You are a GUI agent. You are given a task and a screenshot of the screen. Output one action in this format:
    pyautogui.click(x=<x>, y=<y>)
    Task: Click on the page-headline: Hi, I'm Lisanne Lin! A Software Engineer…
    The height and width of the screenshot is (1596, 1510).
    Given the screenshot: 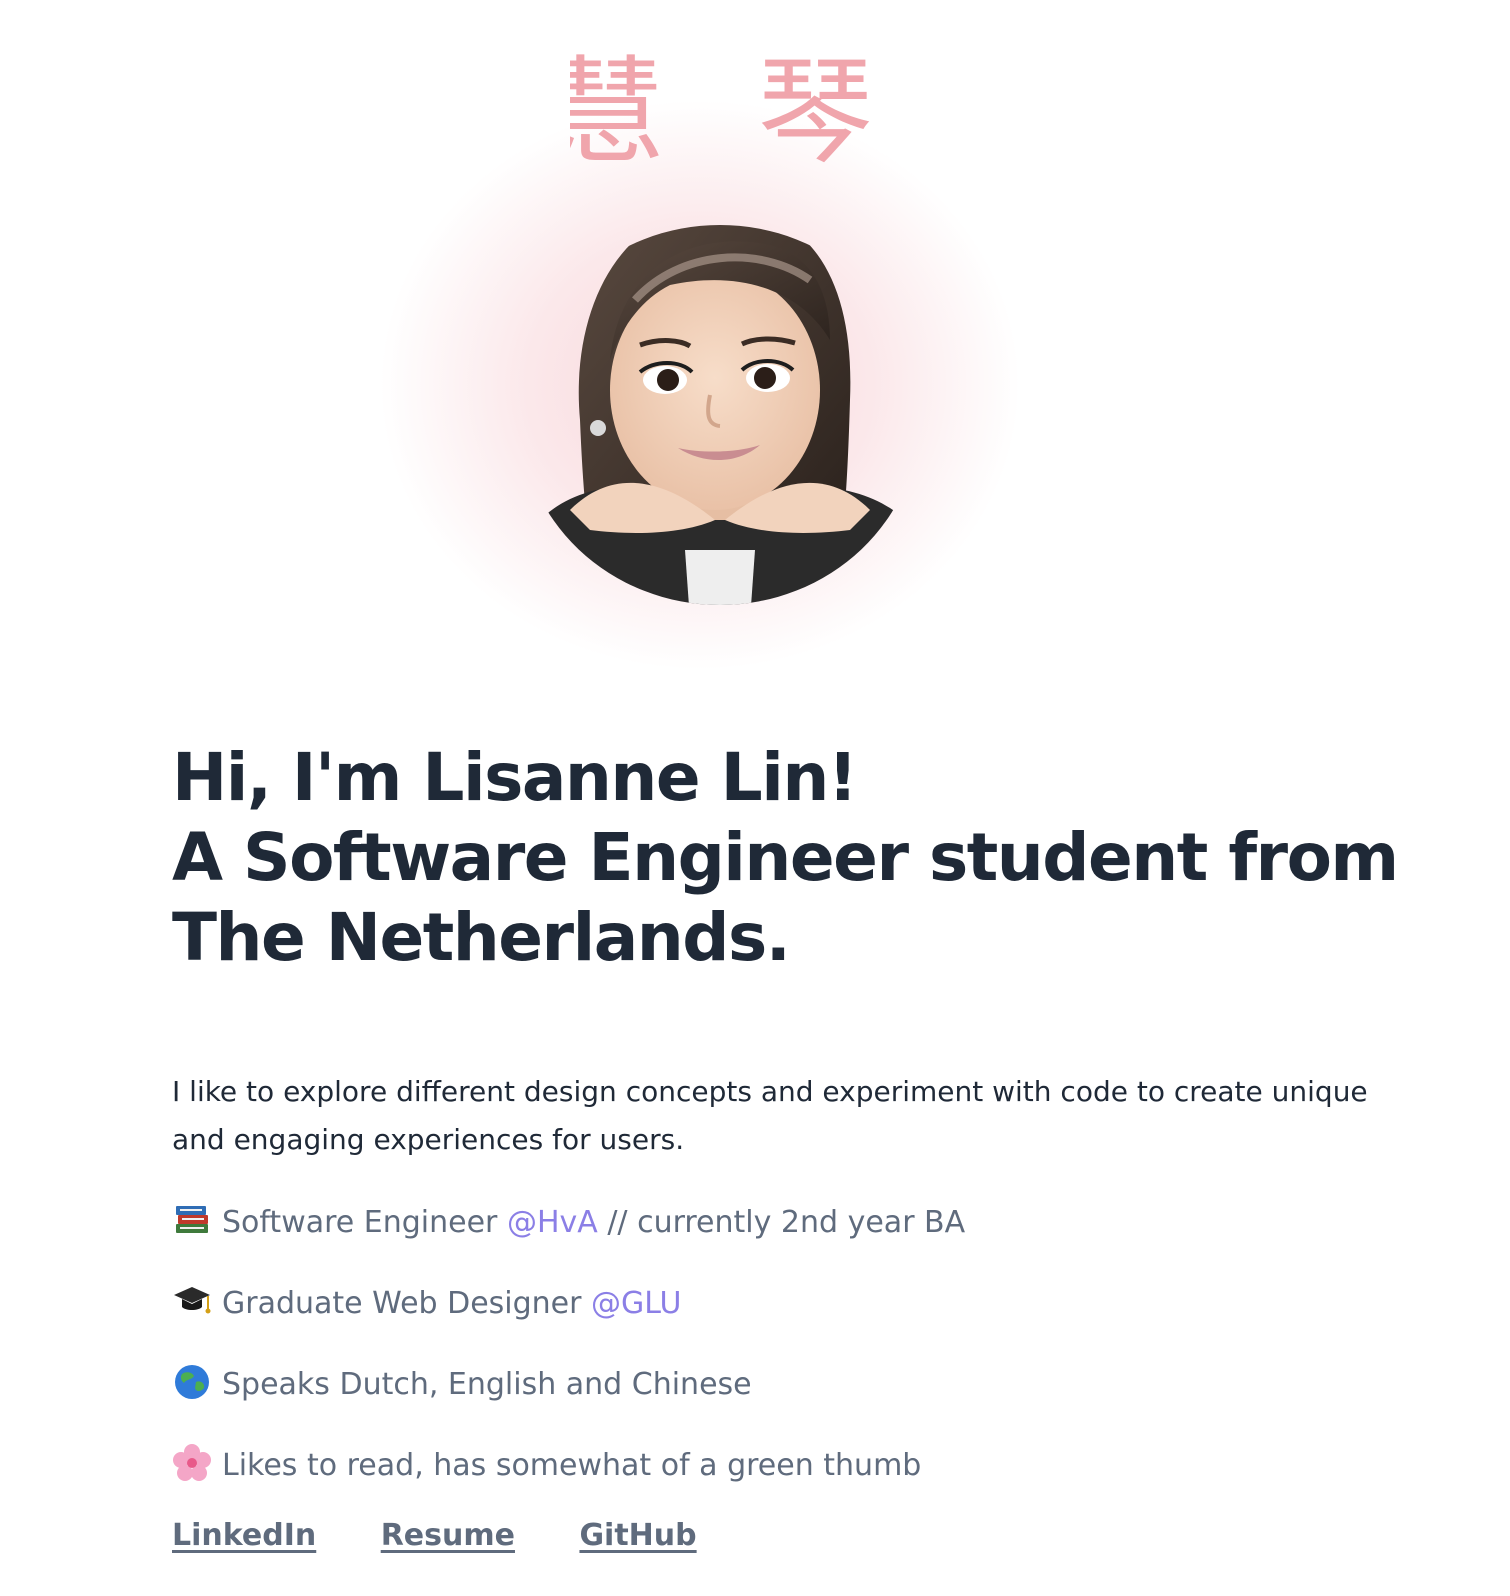 What is the action you would take?
    pyautogui.click(x=785, y=858)
    